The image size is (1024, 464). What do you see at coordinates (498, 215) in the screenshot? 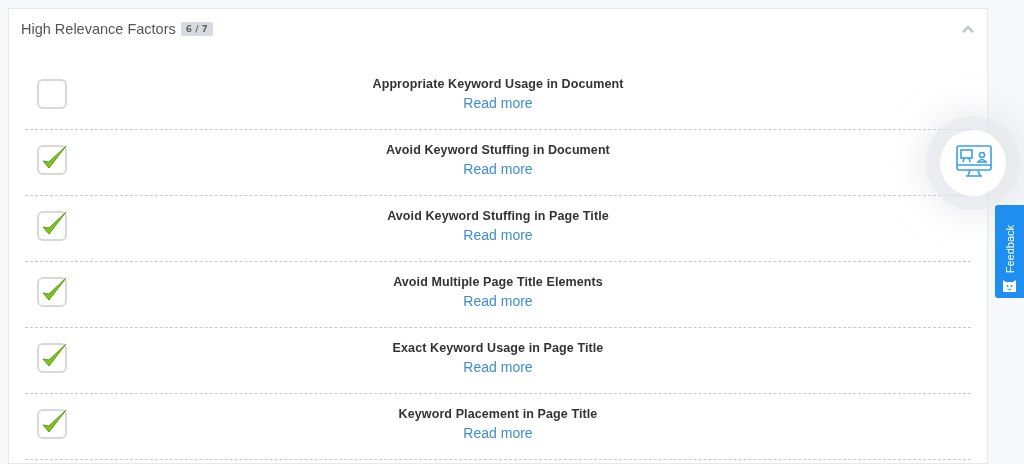
I see `factor-title: Avoid Keyword Stuffing in Page Title` at bounding box center [498, 215].